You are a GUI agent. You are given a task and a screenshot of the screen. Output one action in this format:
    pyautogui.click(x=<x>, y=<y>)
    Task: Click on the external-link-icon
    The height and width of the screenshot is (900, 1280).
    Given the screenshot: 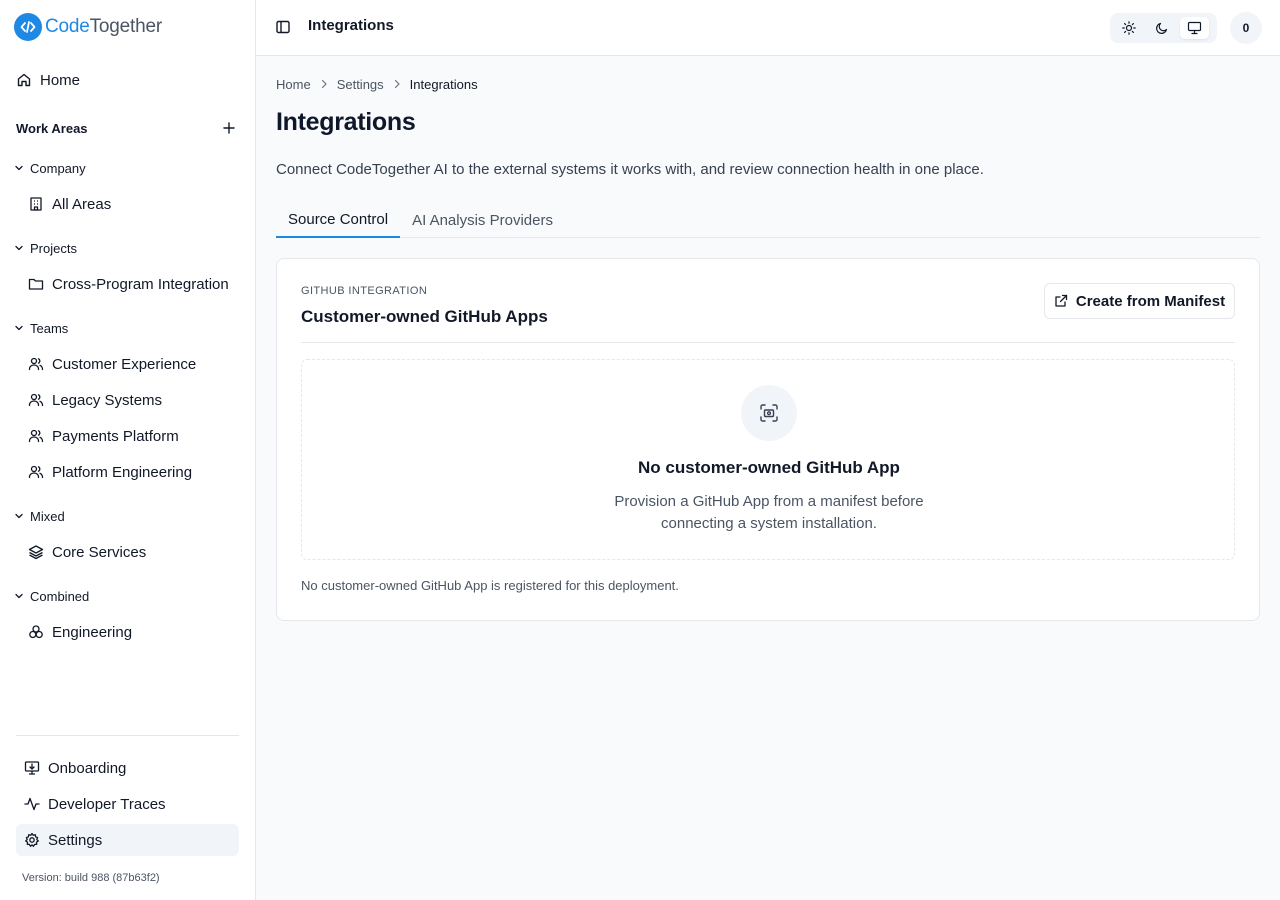 What is the action you would take?
    pyautogui.click(x=1061, y=300)
    